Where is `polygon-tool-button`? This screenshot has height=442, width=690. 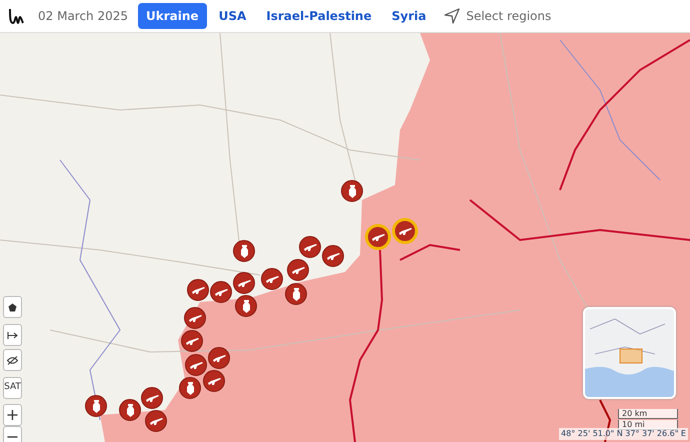
polygon-tool-button is located at coordinates (12, 307).